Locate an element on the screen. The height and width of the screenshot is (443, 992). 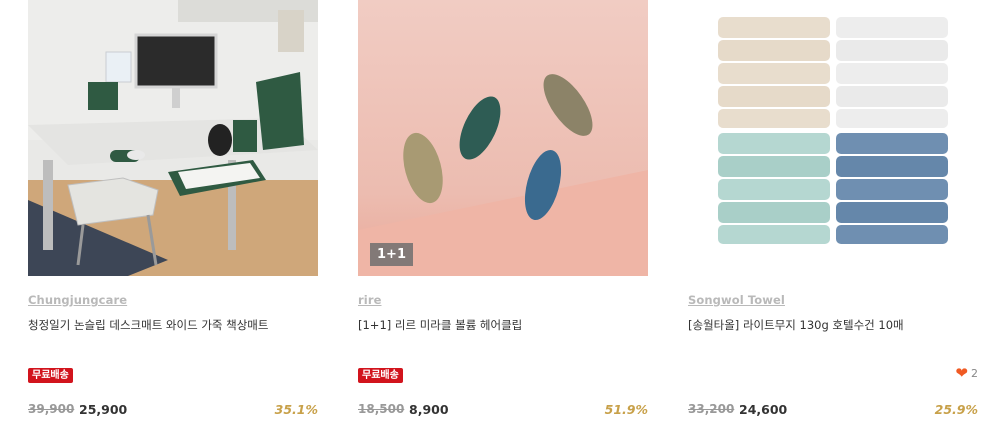
like-button: ❤ 2 is located at coordinates (966, 373).